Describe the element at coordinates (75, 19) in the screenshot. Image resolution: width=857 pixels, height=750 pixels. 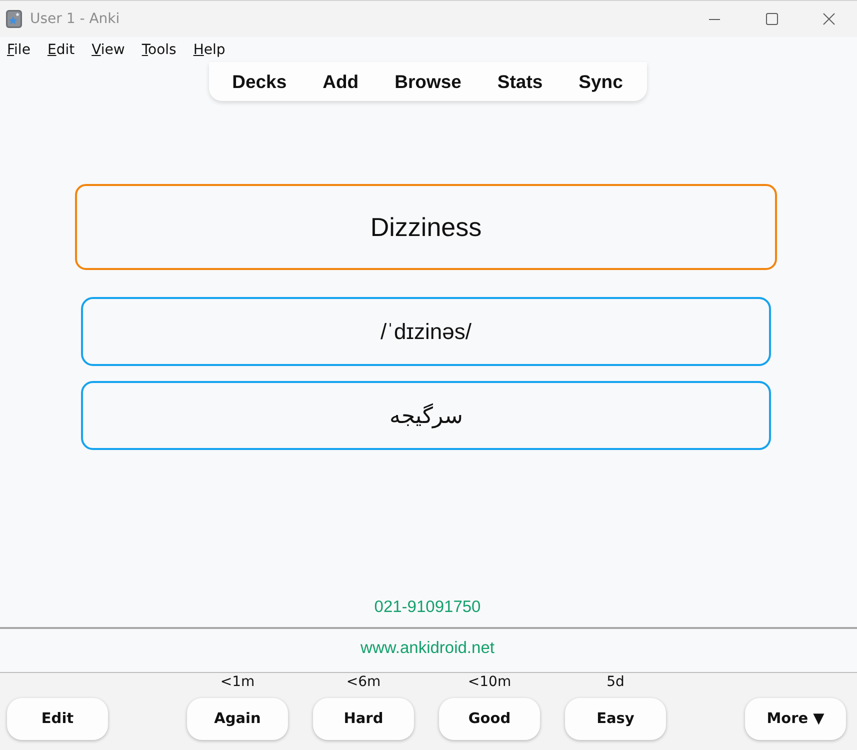
I see `window-title: User 1 - Anki` at that location.